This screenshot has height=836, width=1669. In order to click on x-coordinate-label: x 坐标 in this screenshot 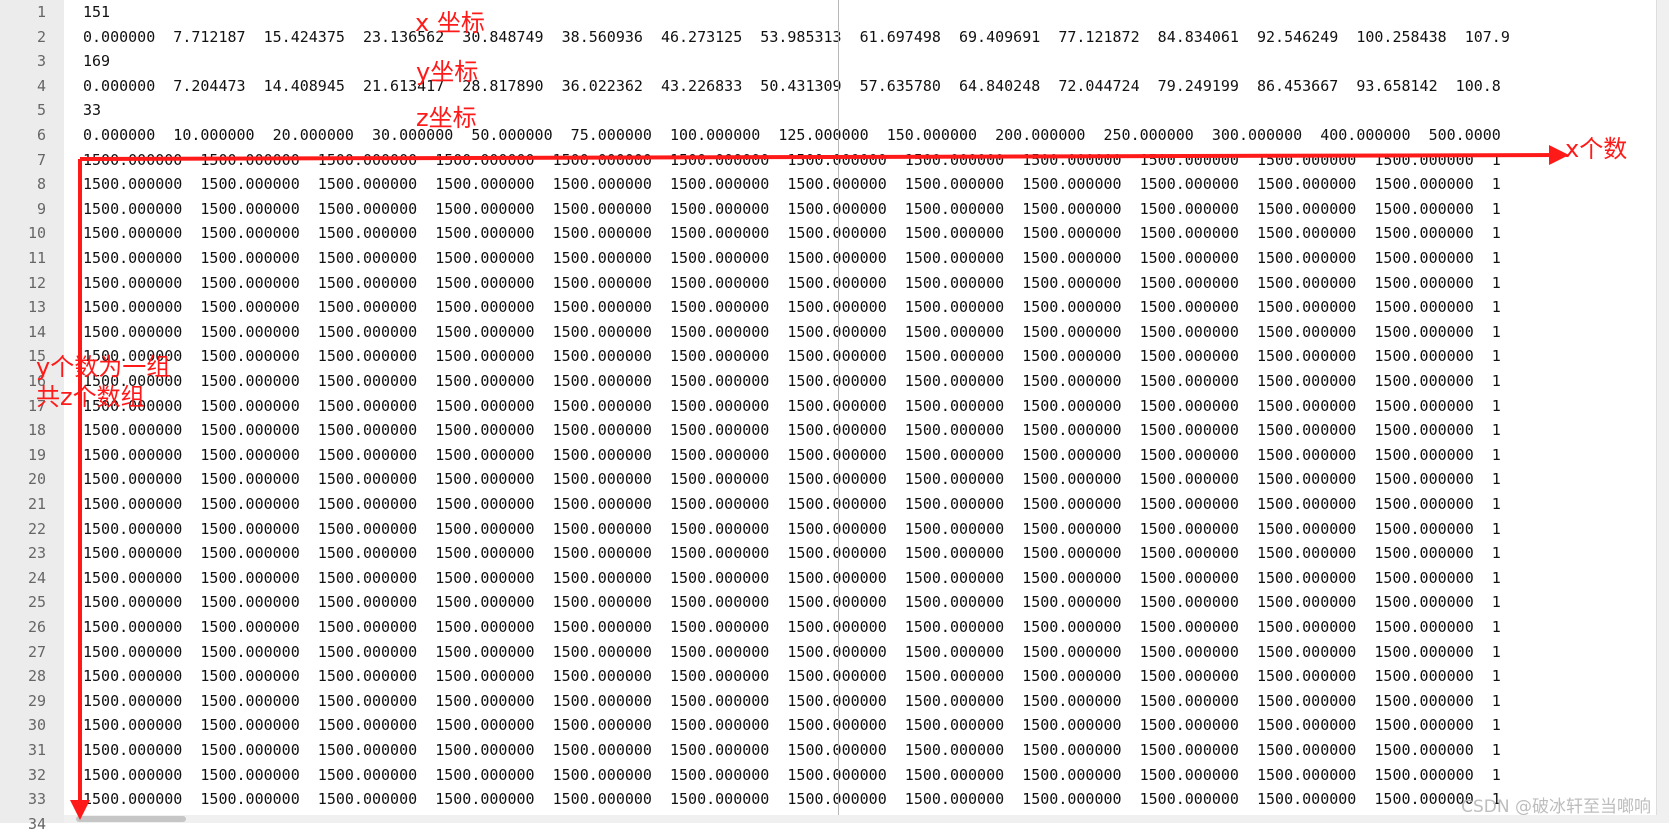, I will do `click(450, 23)`.